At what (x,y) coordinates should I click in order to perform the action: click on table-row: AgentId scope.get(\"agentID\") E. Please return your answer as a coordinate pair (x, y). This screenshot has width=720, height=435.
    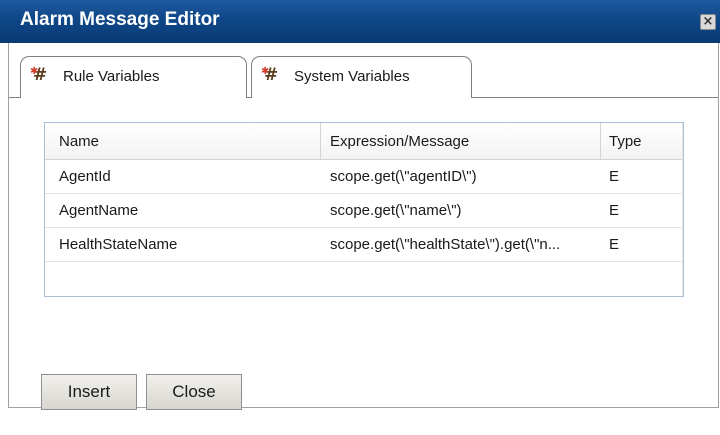
    Looking at the image, I should click on (363, 177).